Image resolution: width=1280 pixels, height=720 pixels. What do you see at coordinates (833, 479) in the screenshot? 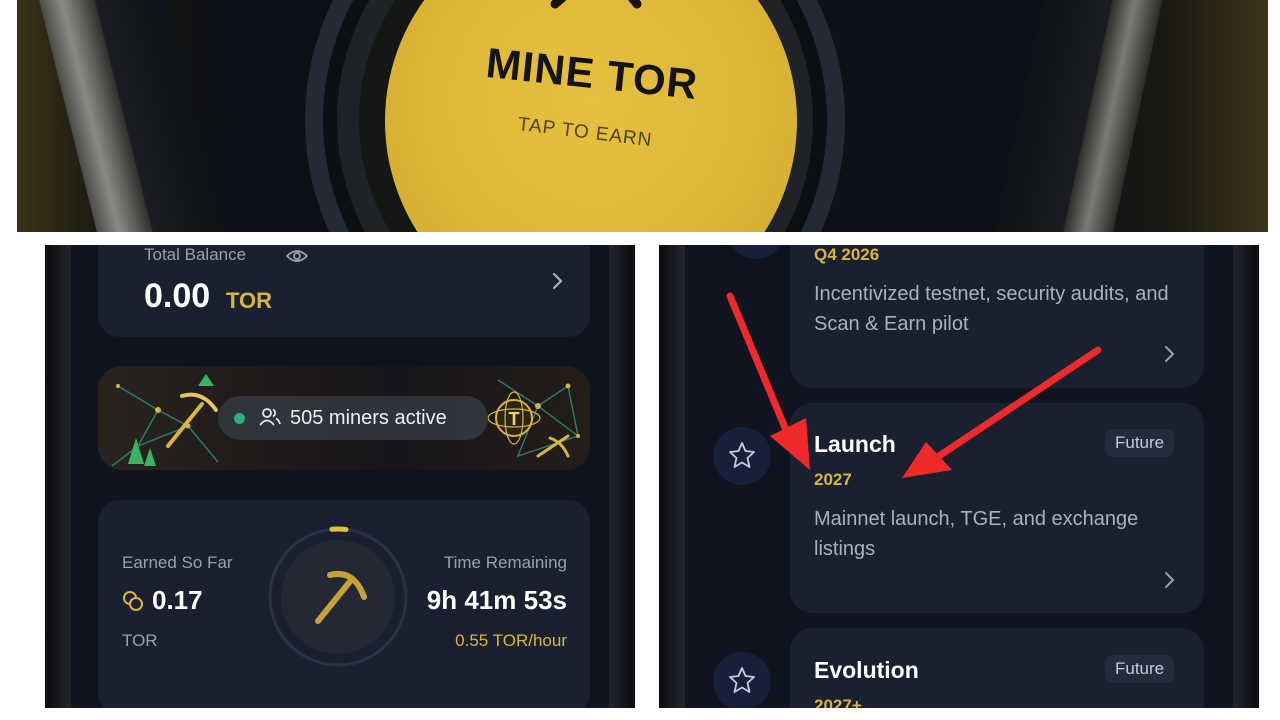
I see `roadmap-period: 2027` at bounding box center [833, 479].